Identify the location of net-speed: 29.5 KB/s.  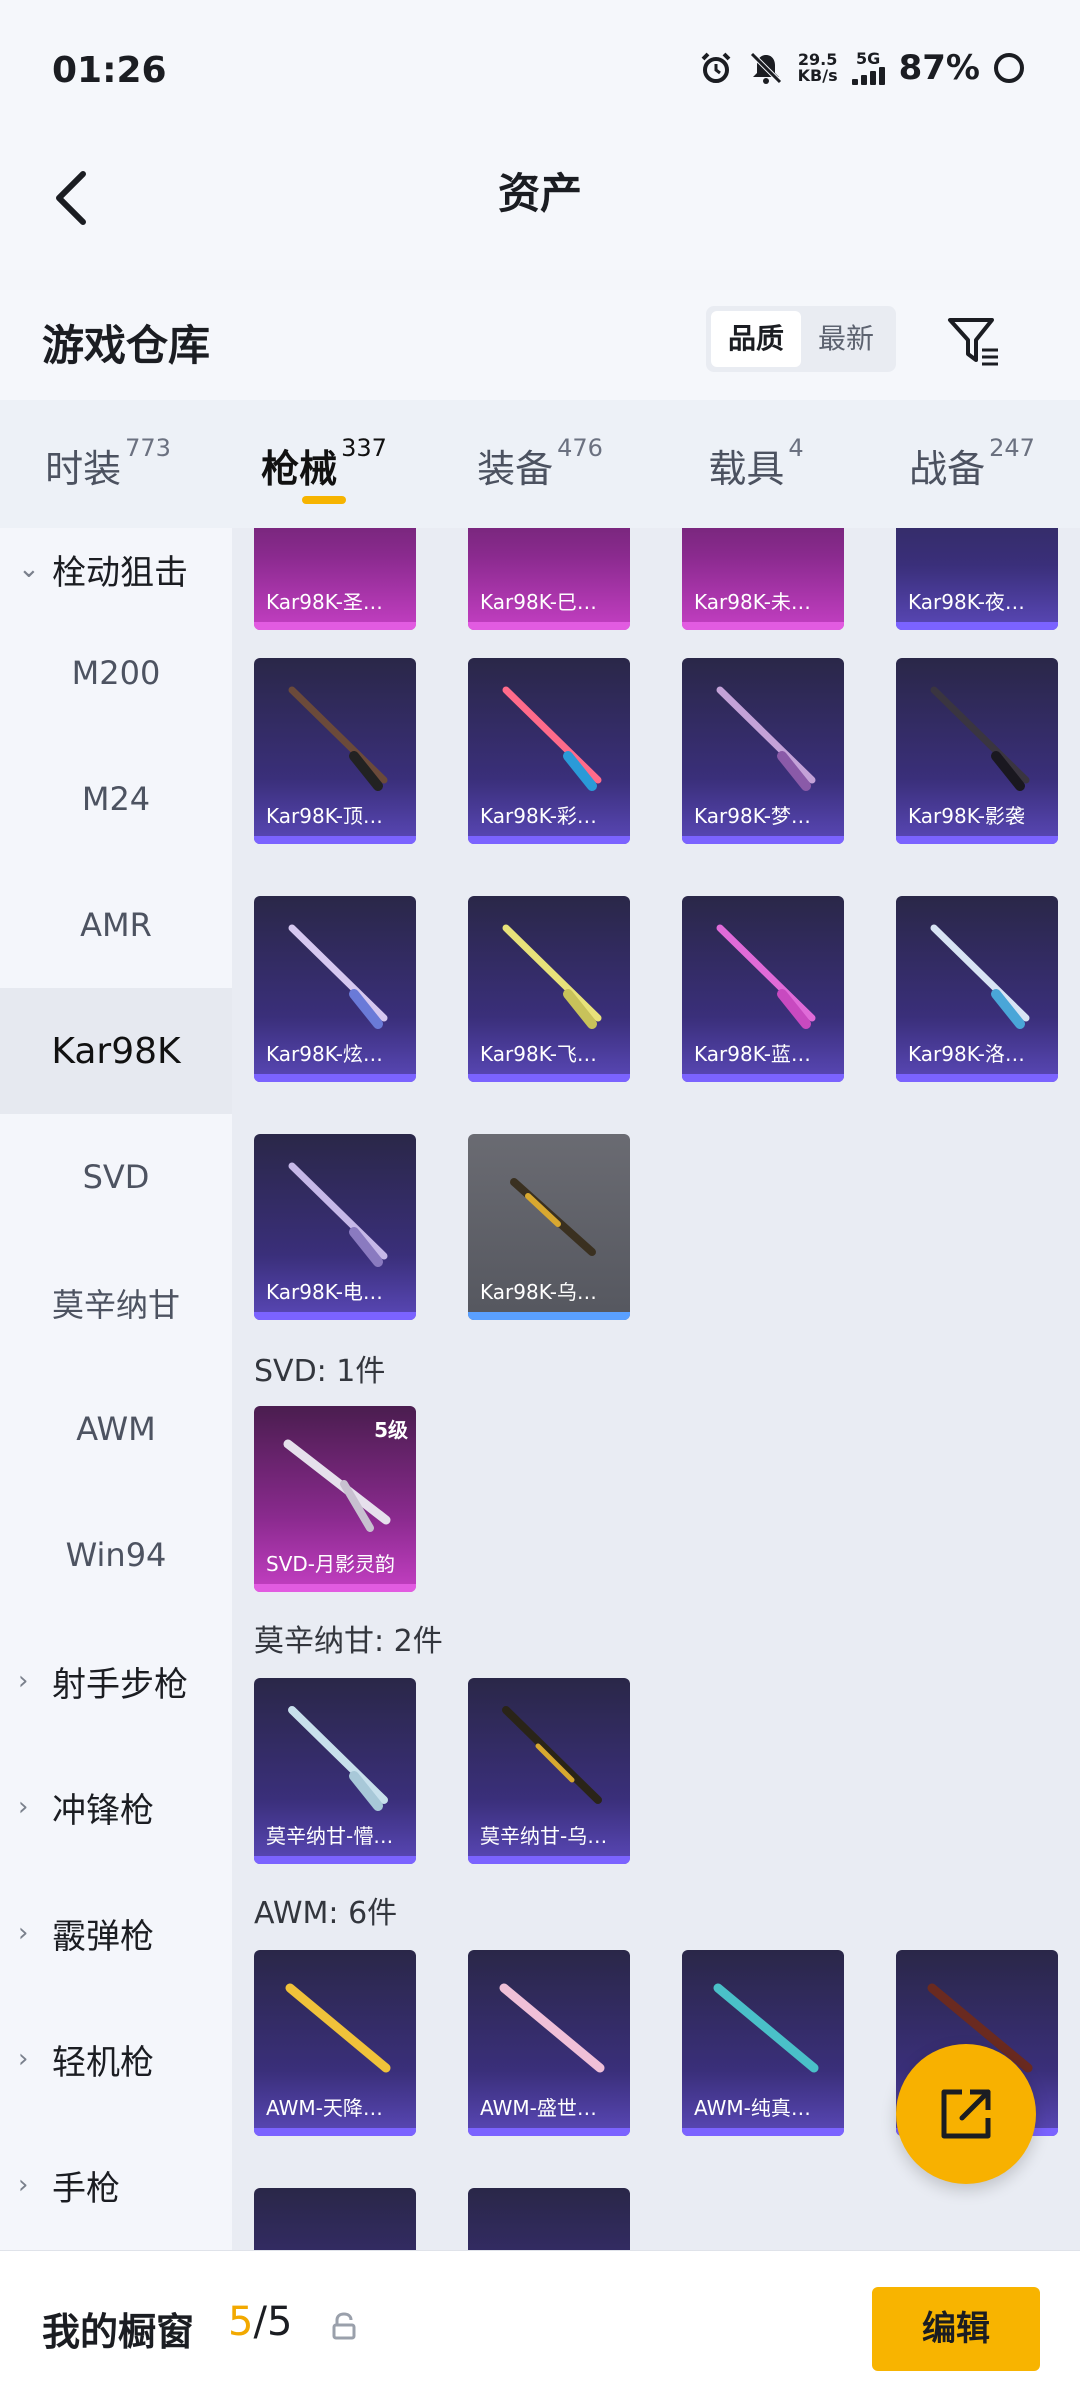
(817, 67).